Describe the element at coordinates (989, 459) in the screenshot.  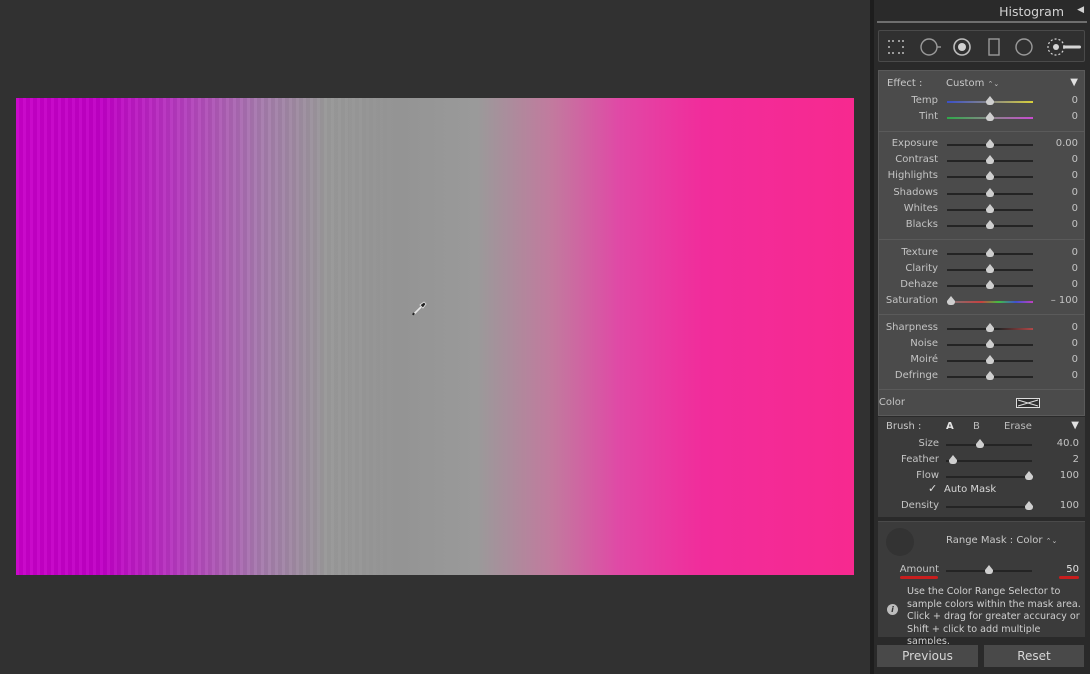
I see `feather-slider-track` at that location.